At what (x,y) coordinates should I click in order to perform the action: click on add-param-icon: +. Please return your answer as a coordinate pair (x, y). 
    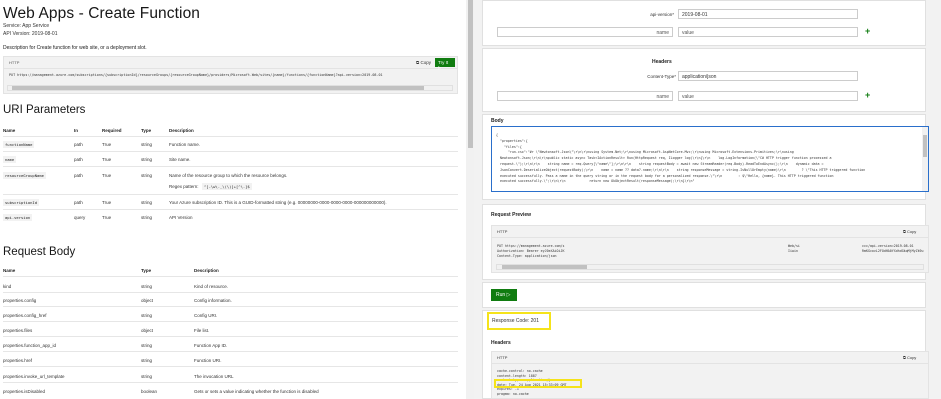
    Looking at the image, I should click on (867, 31).